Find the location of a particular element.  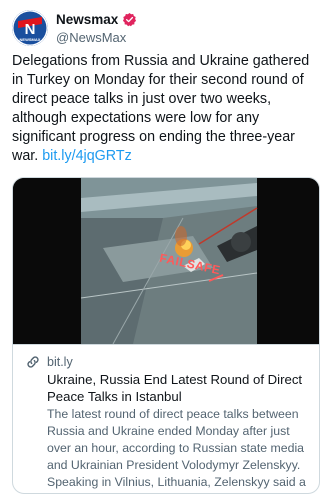

tweet-header: N NEWSMAX Newsmax @NewsMax is located at coordinates (166, 28).